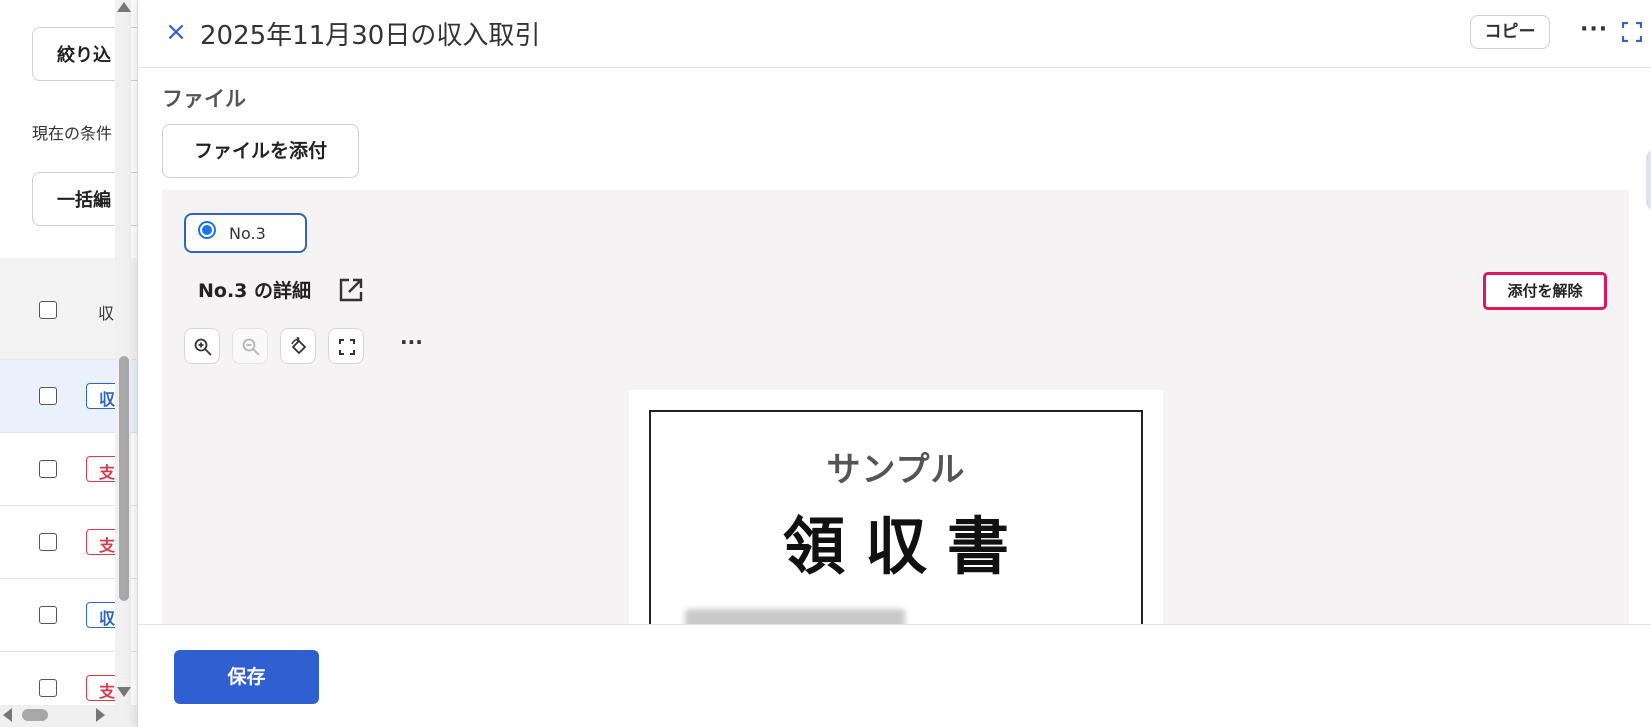 The width and height of the screenshot is (1651, 727). I want to click on scroll-right-arrow-icon, so click(100, 715).